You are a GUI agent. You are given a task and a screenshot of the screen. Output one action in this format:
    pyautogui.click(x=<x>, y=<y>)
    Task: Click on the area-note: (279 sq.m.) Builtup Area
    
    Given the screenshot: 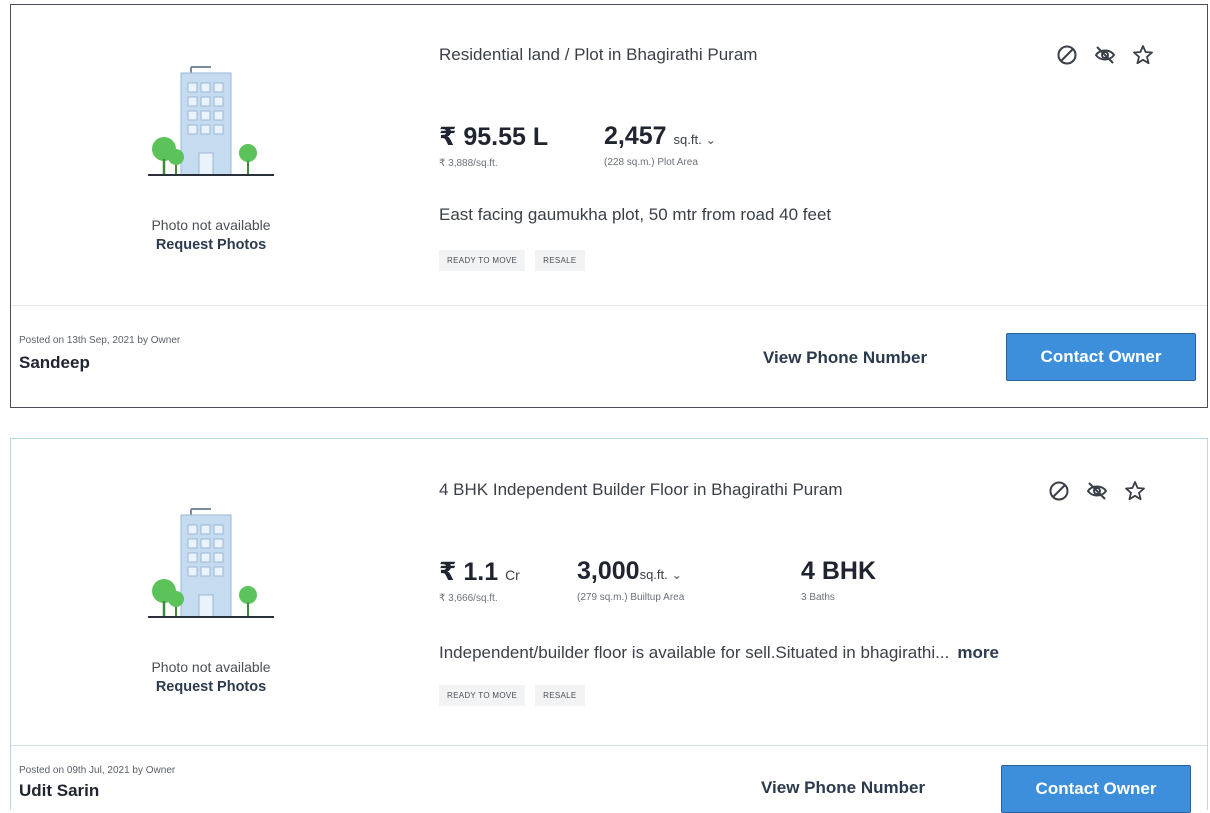 What is the action you would take?
    pyautogui.click(x=631, y=597)
    